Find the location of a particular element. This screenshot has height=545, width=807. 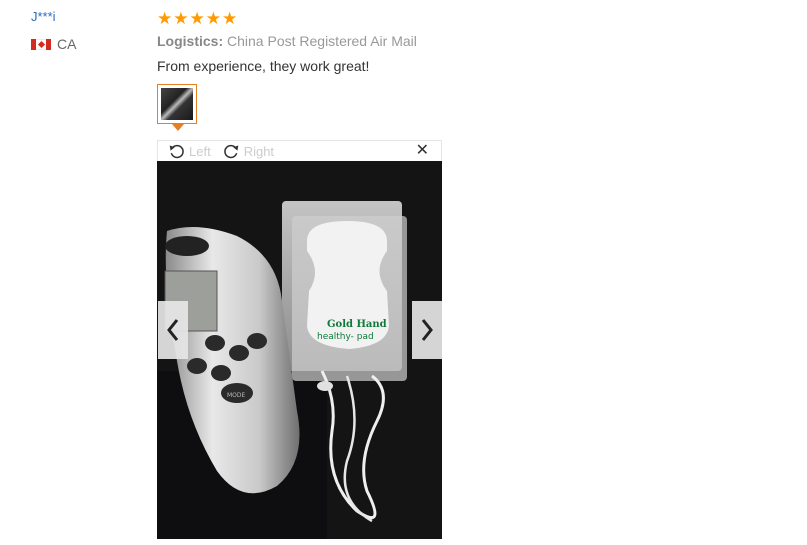

rotate-right-button: Right is located at coordinates (248, 151).